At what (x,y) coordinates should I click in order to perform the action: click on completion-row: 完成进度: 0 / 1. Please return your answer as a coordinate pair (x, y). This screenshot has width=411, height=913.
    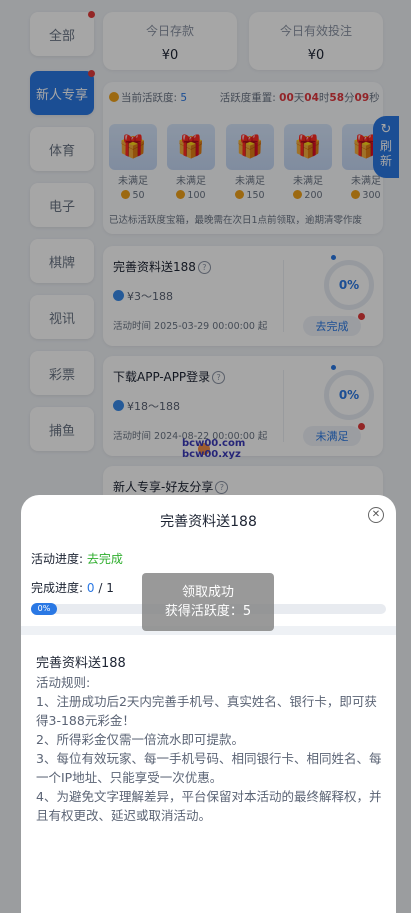
    Looking at the image, I should click on (72, 587).